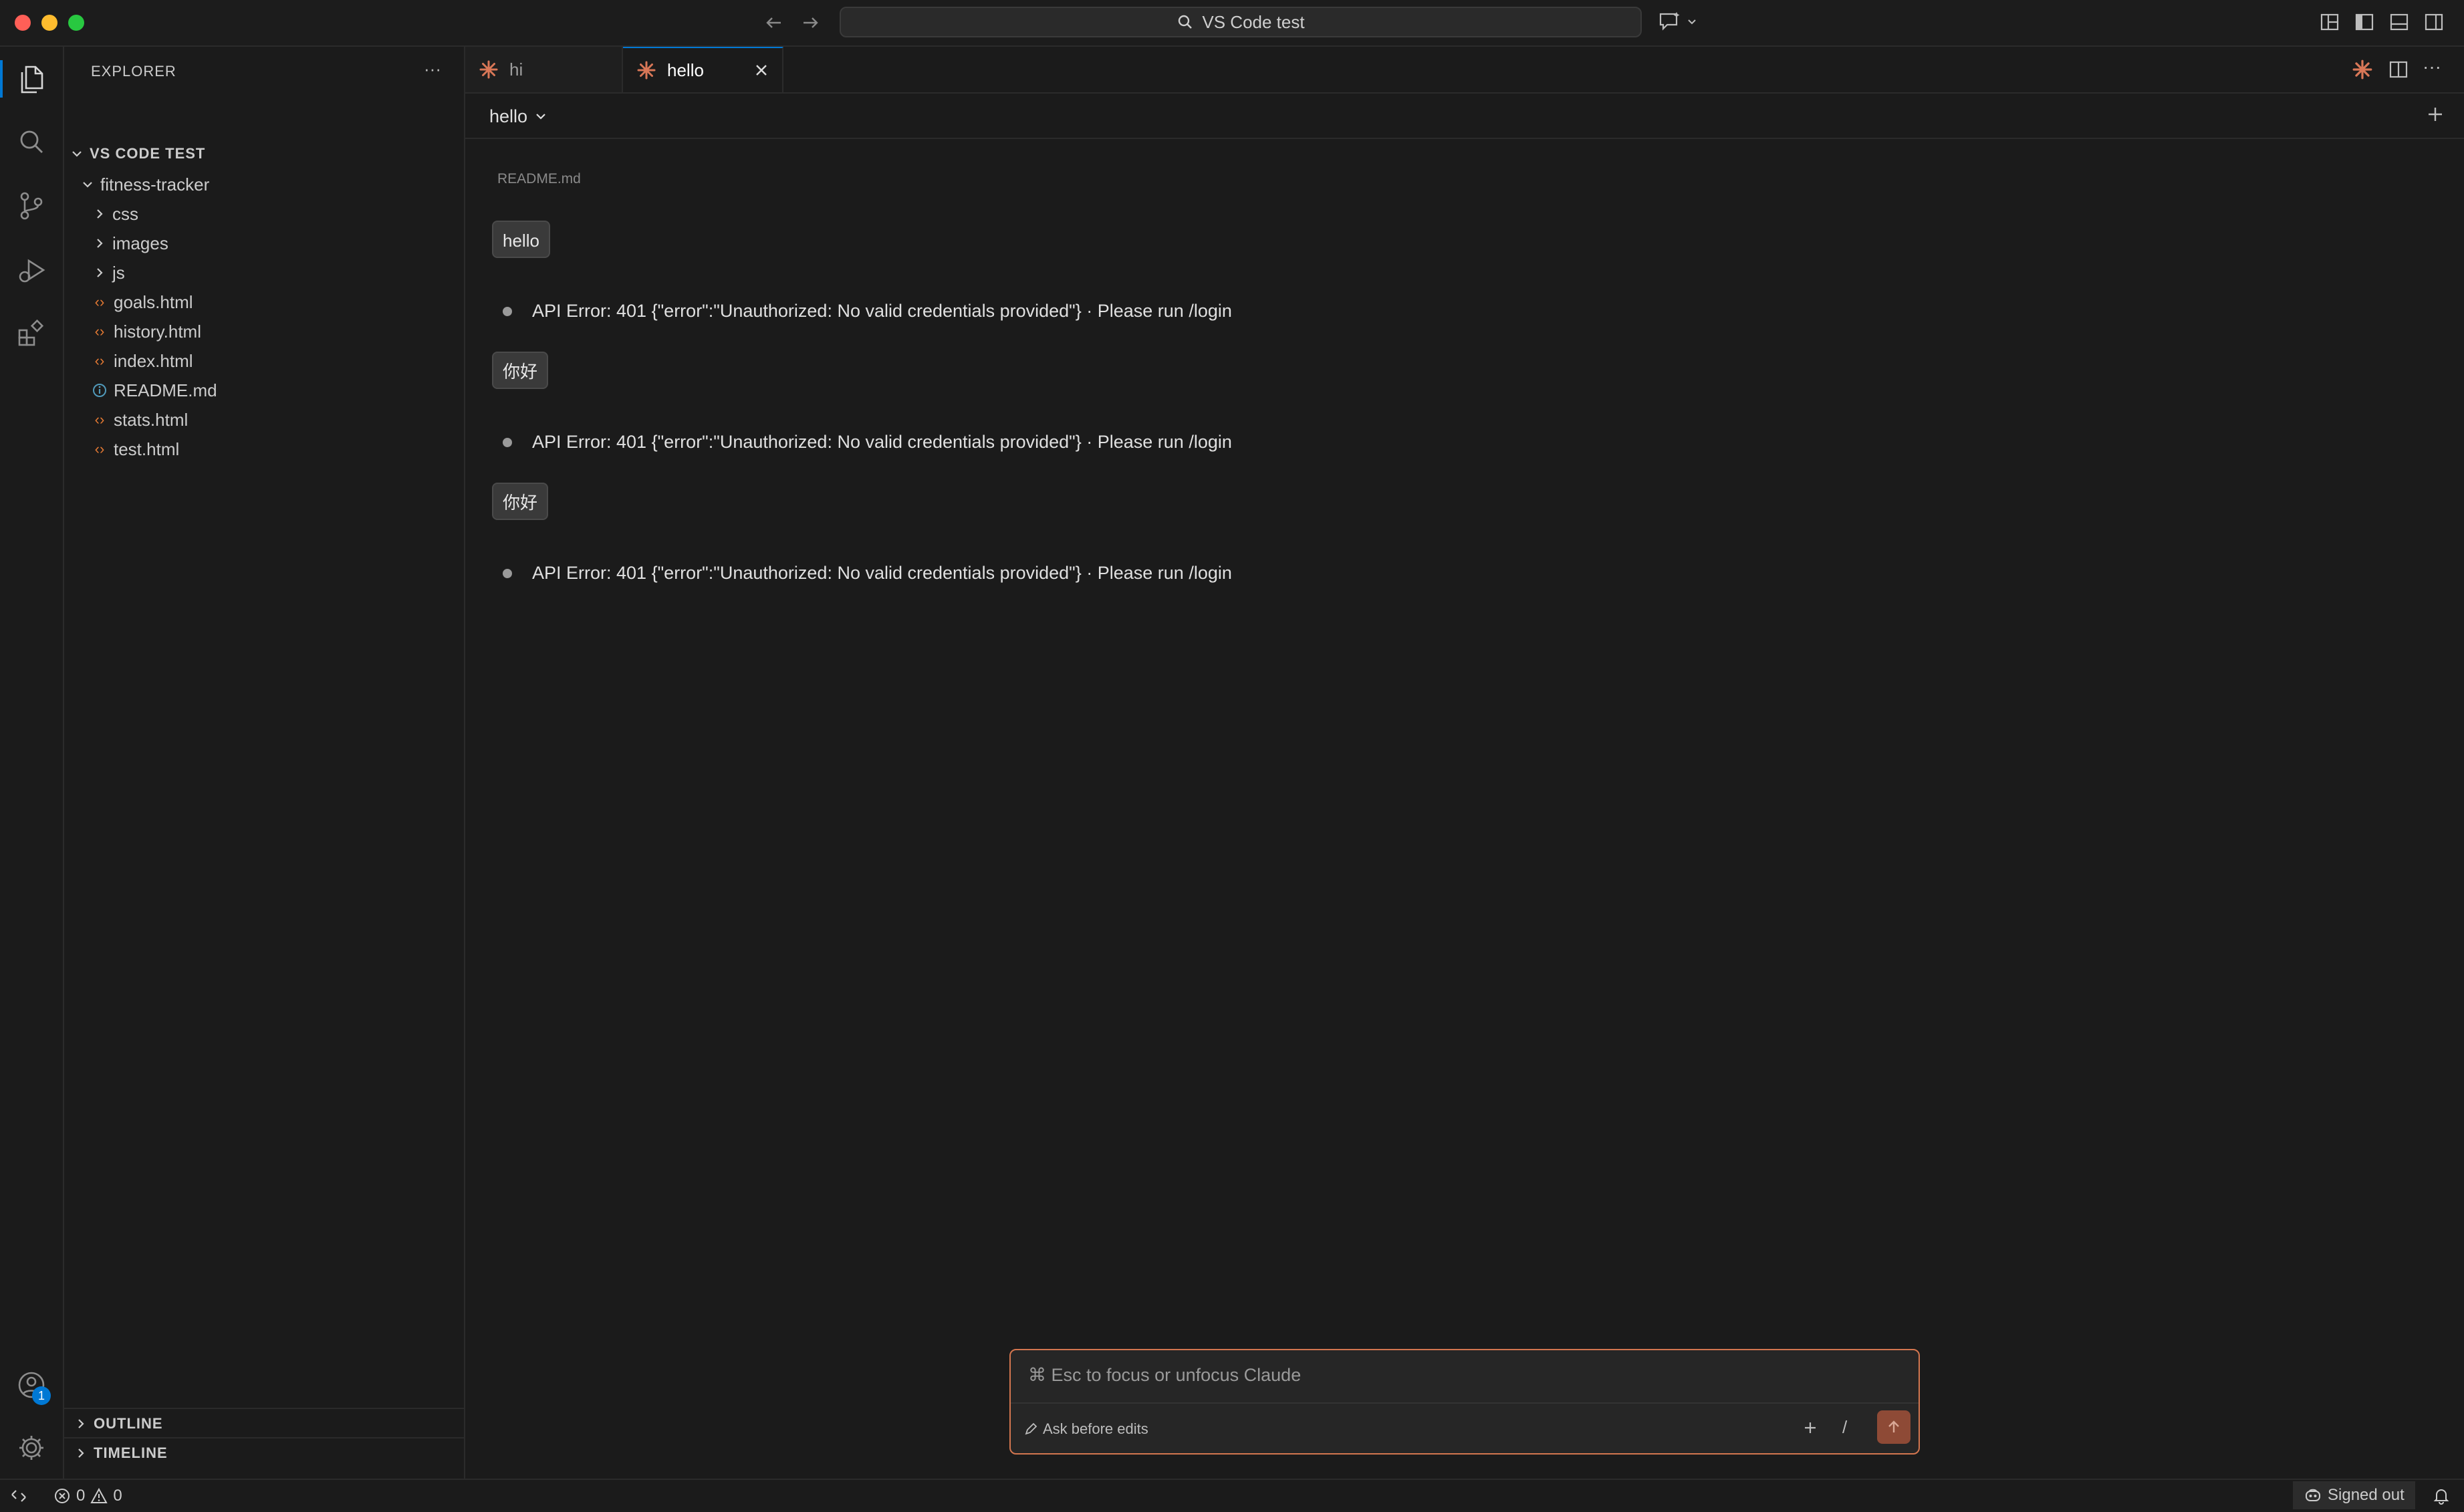 This screenshot has height=1512, width=2464. What do you see at coordinates (125, 213) in the screenshot?
I see `folder-label: css` at bounding box center [125, 213].